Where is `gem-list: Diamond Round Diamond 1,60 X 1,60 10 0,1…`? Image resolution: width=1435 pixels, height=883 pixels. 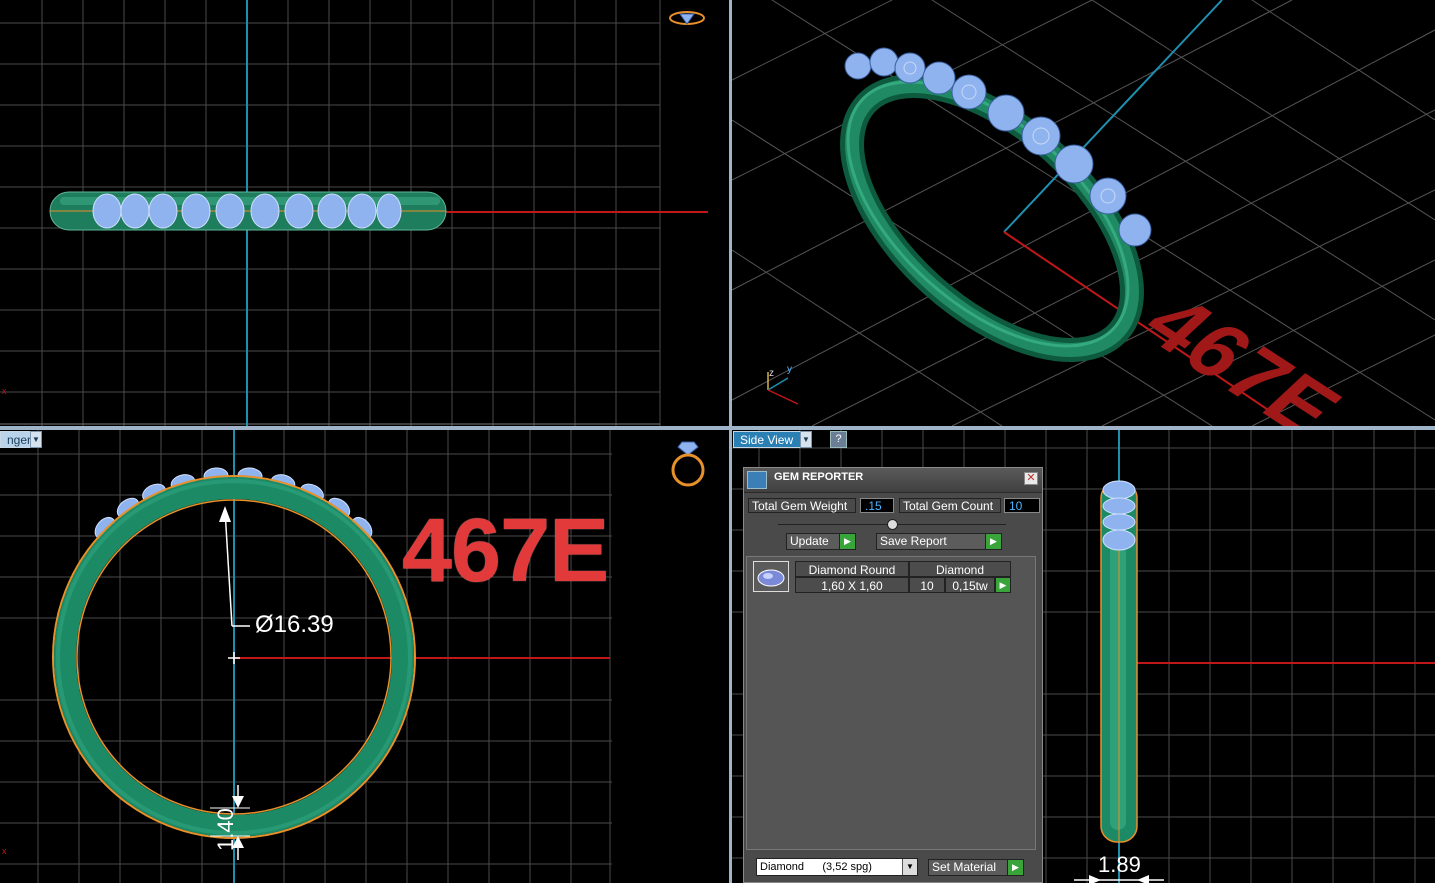
gem-list: Diamond Round Diamond 1,60 X 1,60 10 0,1… is located at coordinates (891, 703).